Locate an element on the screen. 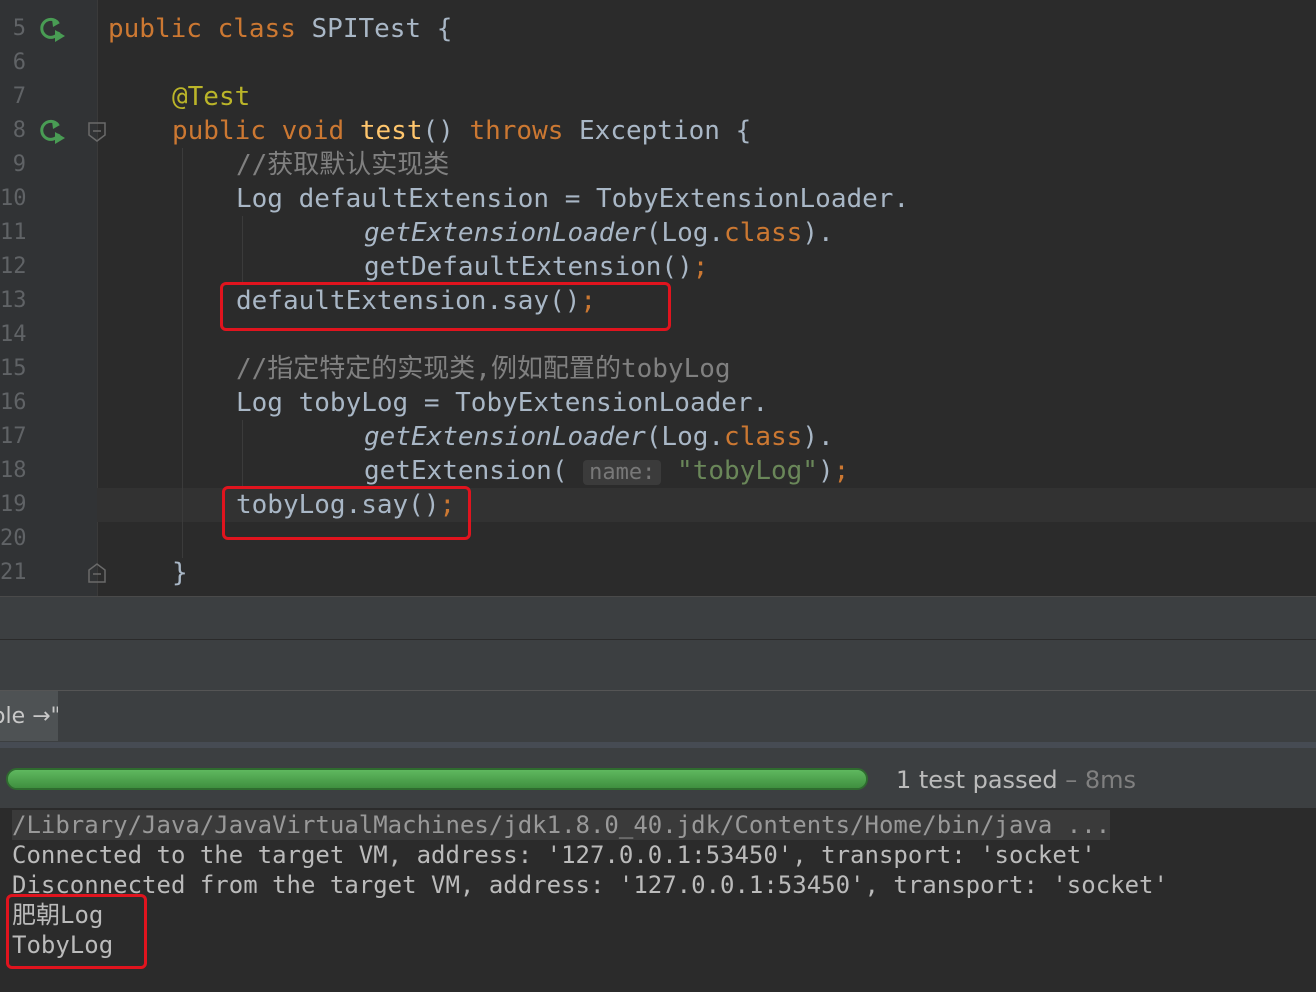  line-number: 18 is located at coordinates (13, 470).